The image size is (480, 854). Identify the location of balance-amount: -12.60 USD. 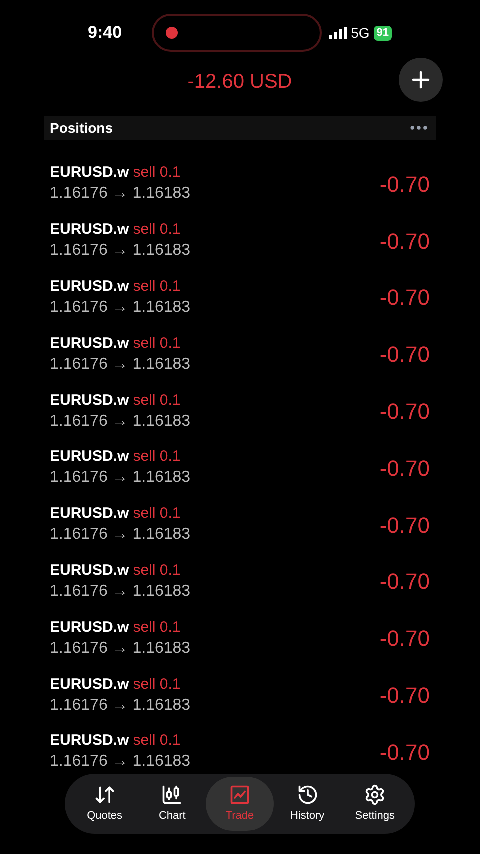
(240, 82).